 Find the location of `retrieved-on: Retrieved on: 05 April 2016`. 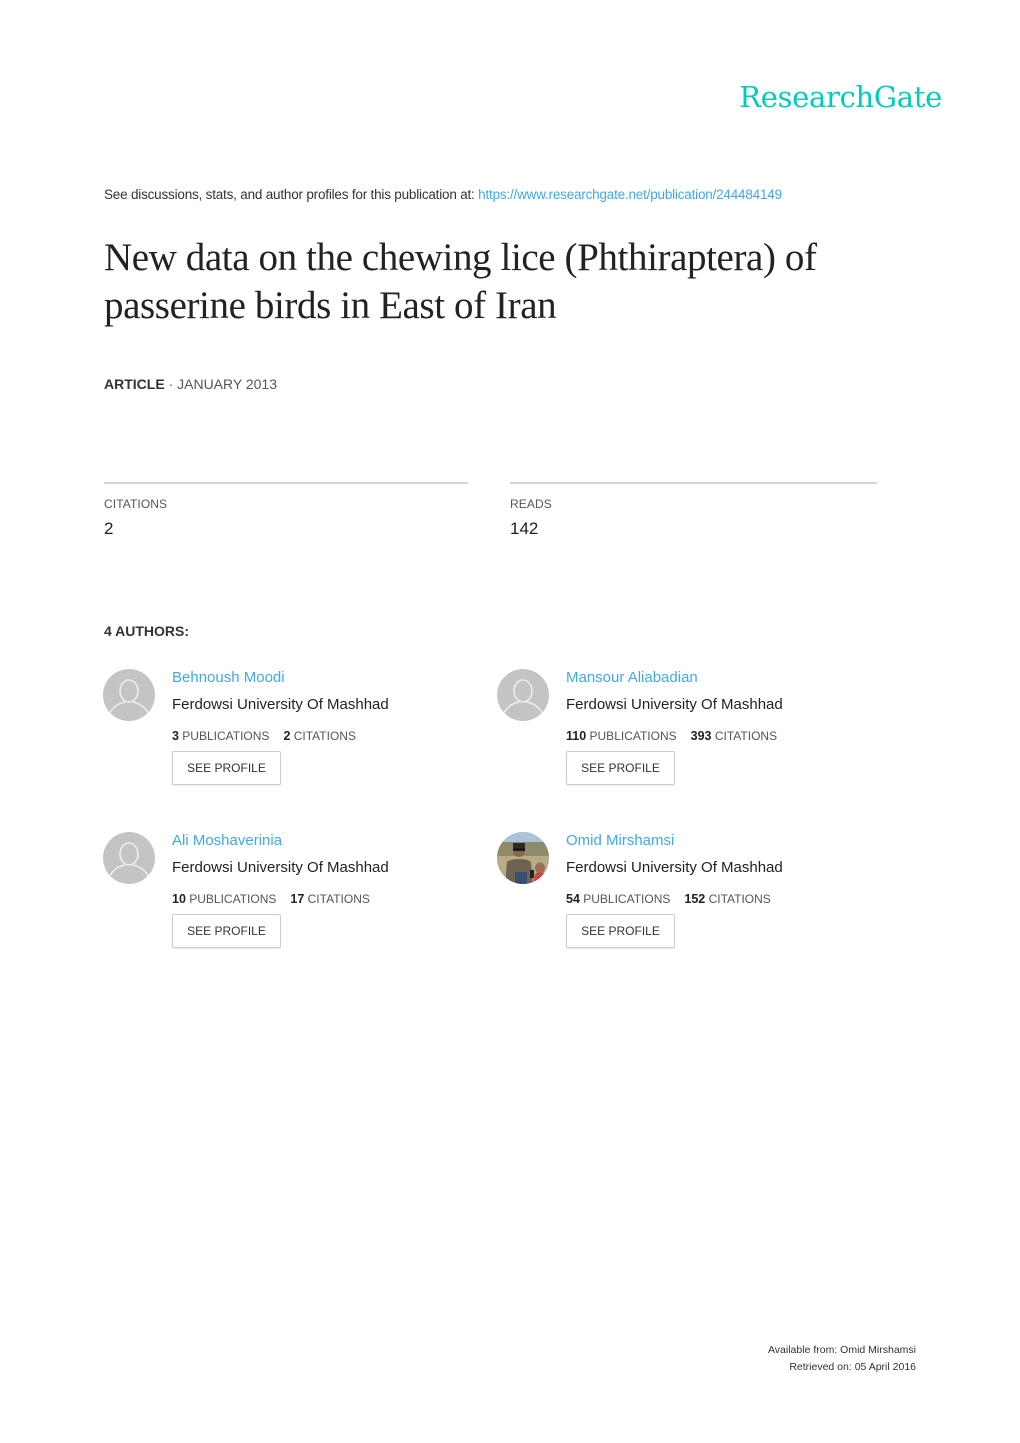

retrieved-on: Retrieved on: 05 April 2016 is located at coordinates (852, 1367).